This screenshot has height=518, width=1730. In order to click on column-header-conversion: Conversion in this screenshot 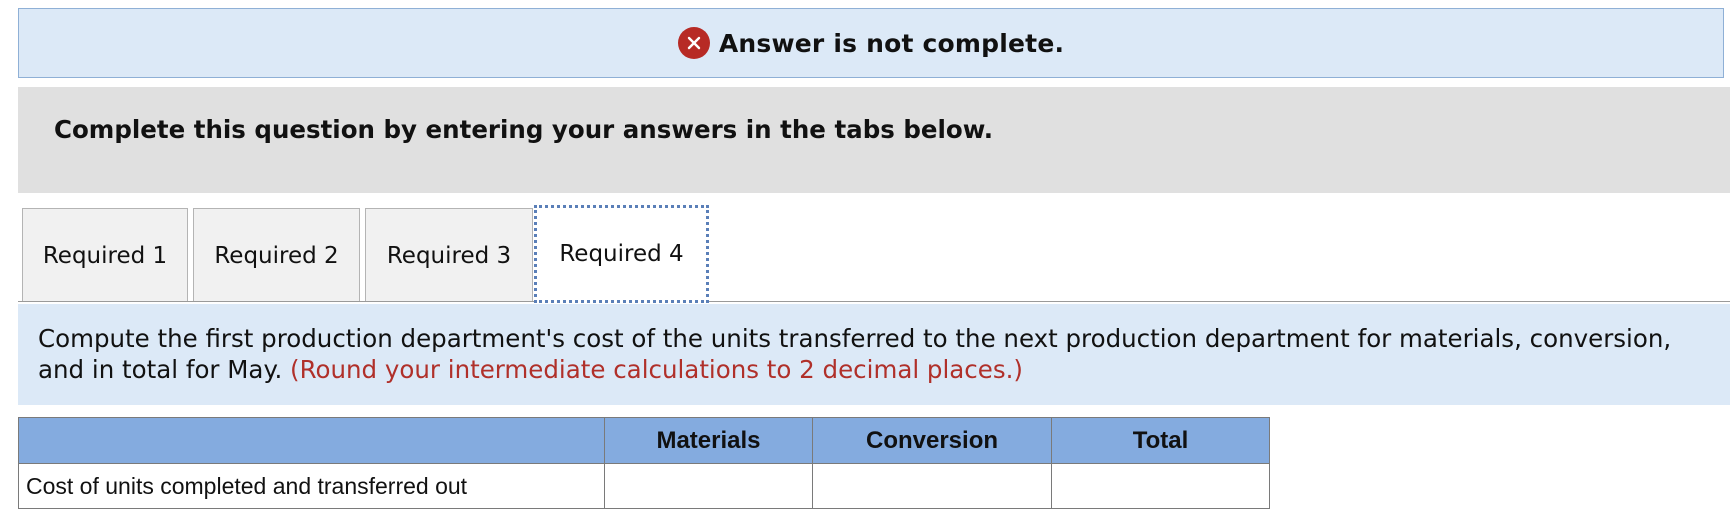, I will do `click(932, 440)`.